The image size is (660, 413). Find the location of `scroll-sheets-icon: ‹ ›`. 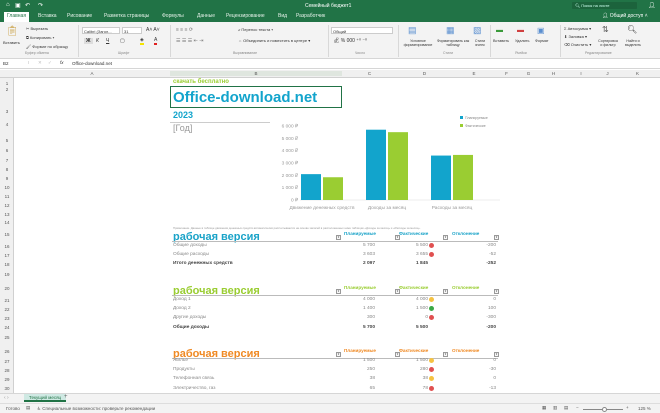

scroll-sheets-icon: ‹ › is located at coordinates (6, 398).